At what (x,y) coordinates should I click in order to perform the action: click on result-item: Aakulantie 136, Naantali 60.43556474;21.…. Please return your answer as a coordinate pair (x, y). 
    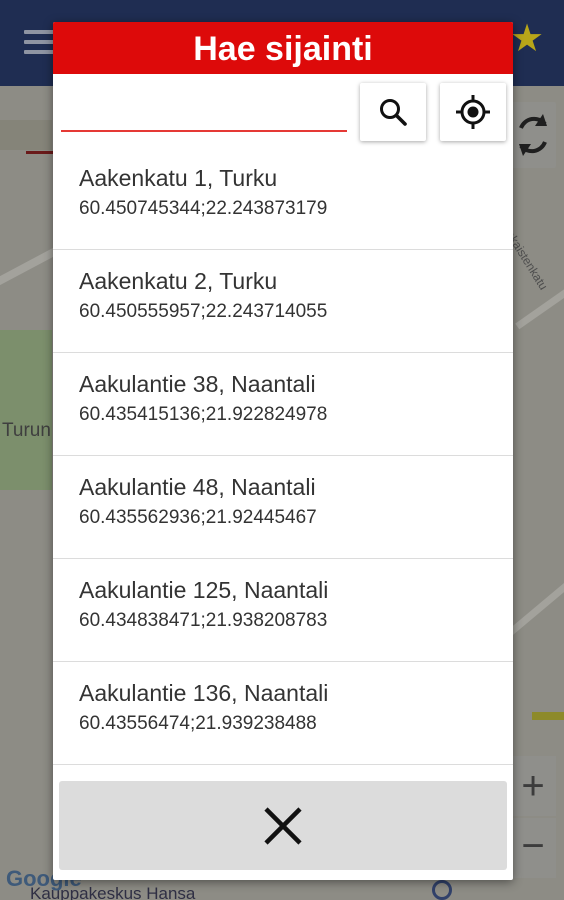
    Looking at the image, I should click on (283, 713).